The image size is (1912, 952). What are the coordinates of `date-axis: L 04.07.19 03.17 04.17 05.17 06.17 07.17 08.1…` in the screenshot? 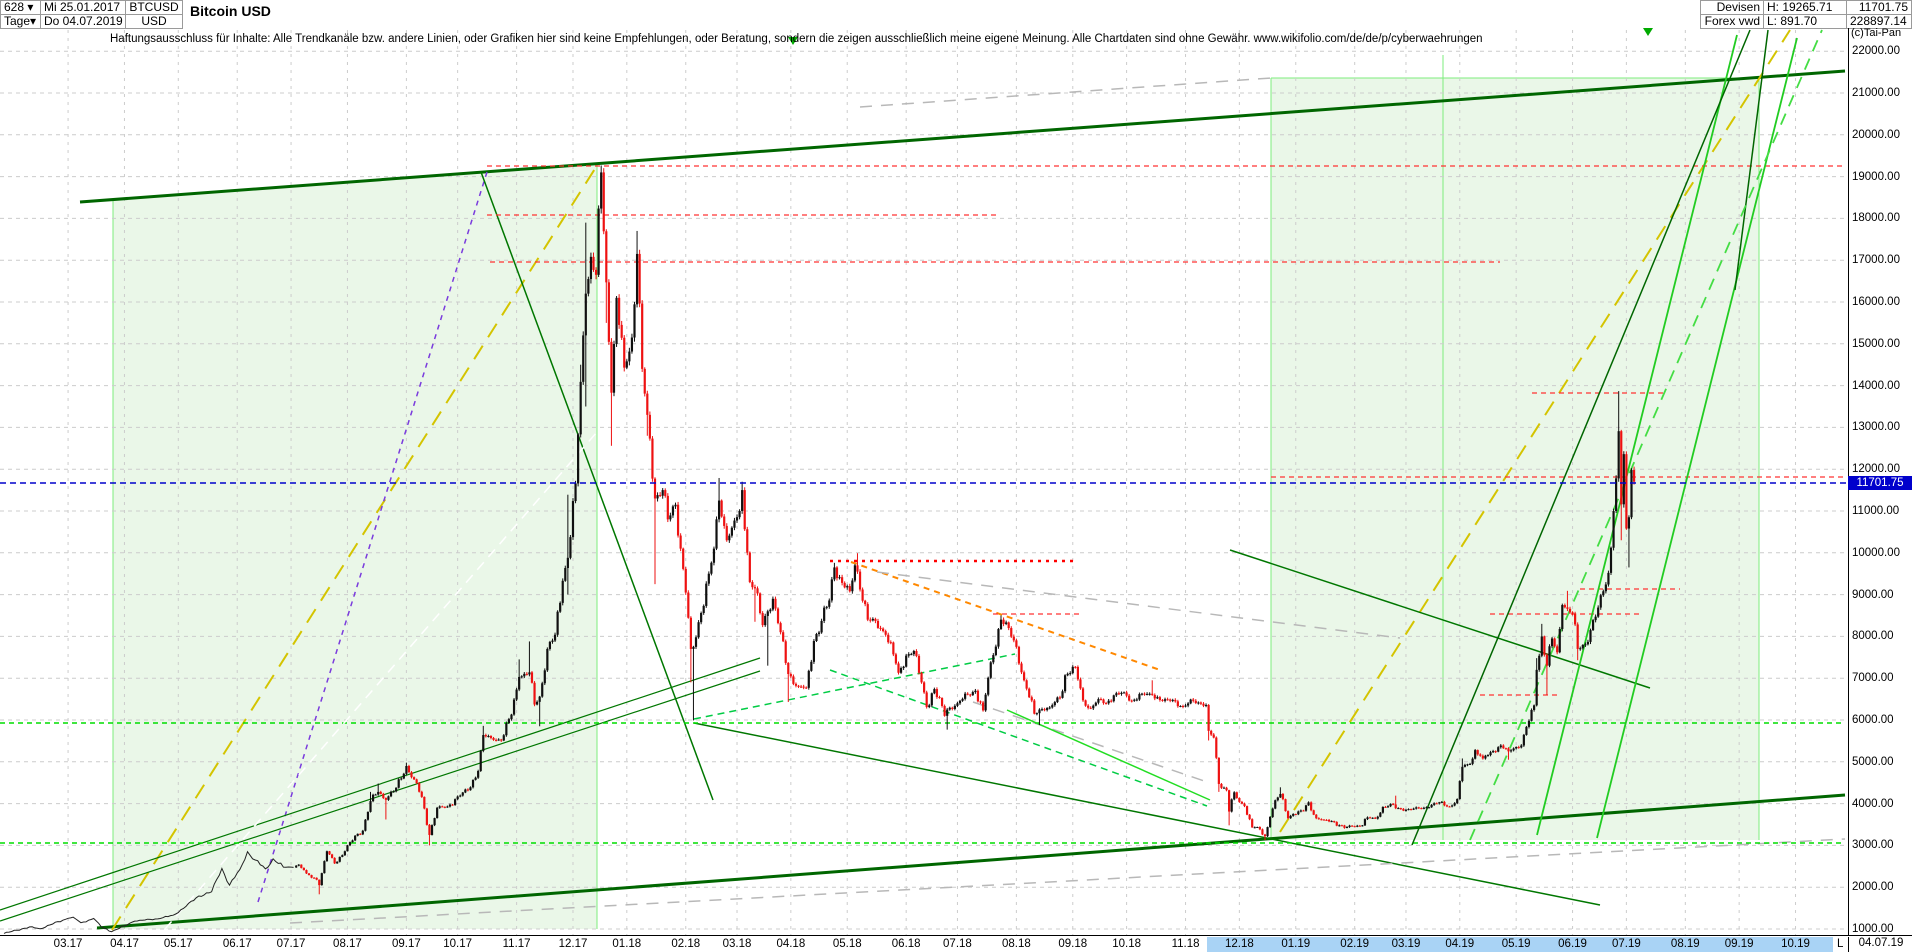 It's located at (956, 943).